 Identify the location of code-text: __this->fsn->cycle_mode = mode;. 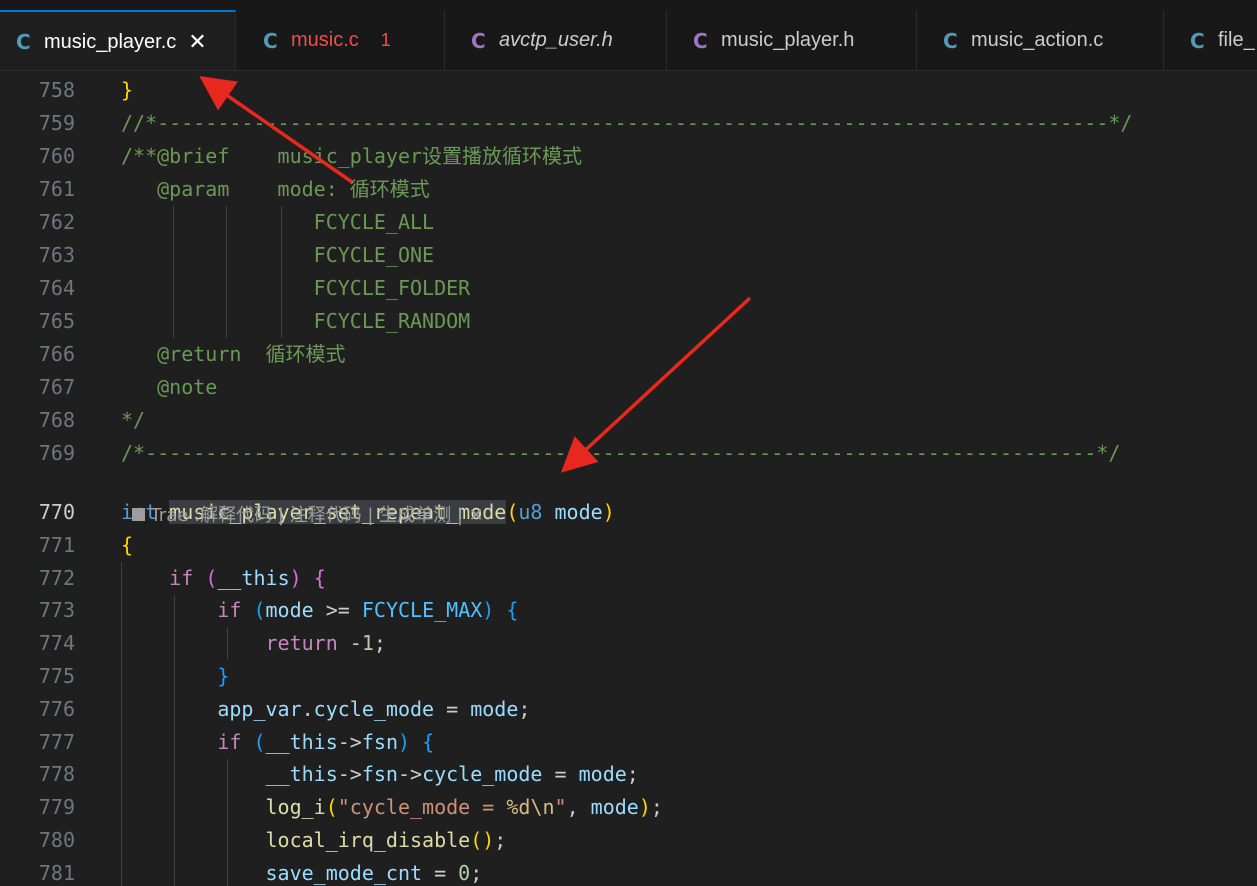
(380, 774).